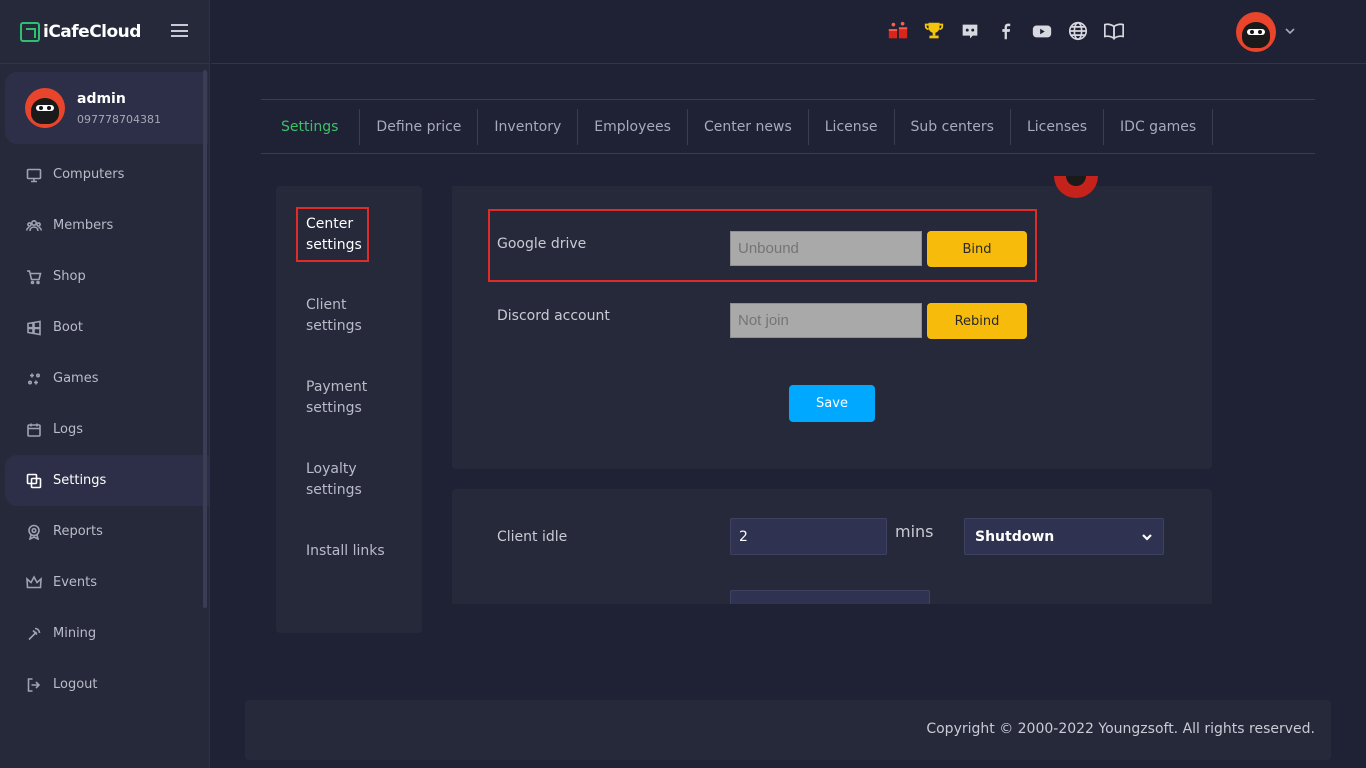 The height and width of the screenshot is (768, 1366). Describe the element at coordinates (34, 328) in the screenshot. I see `windows-icon` at that location.